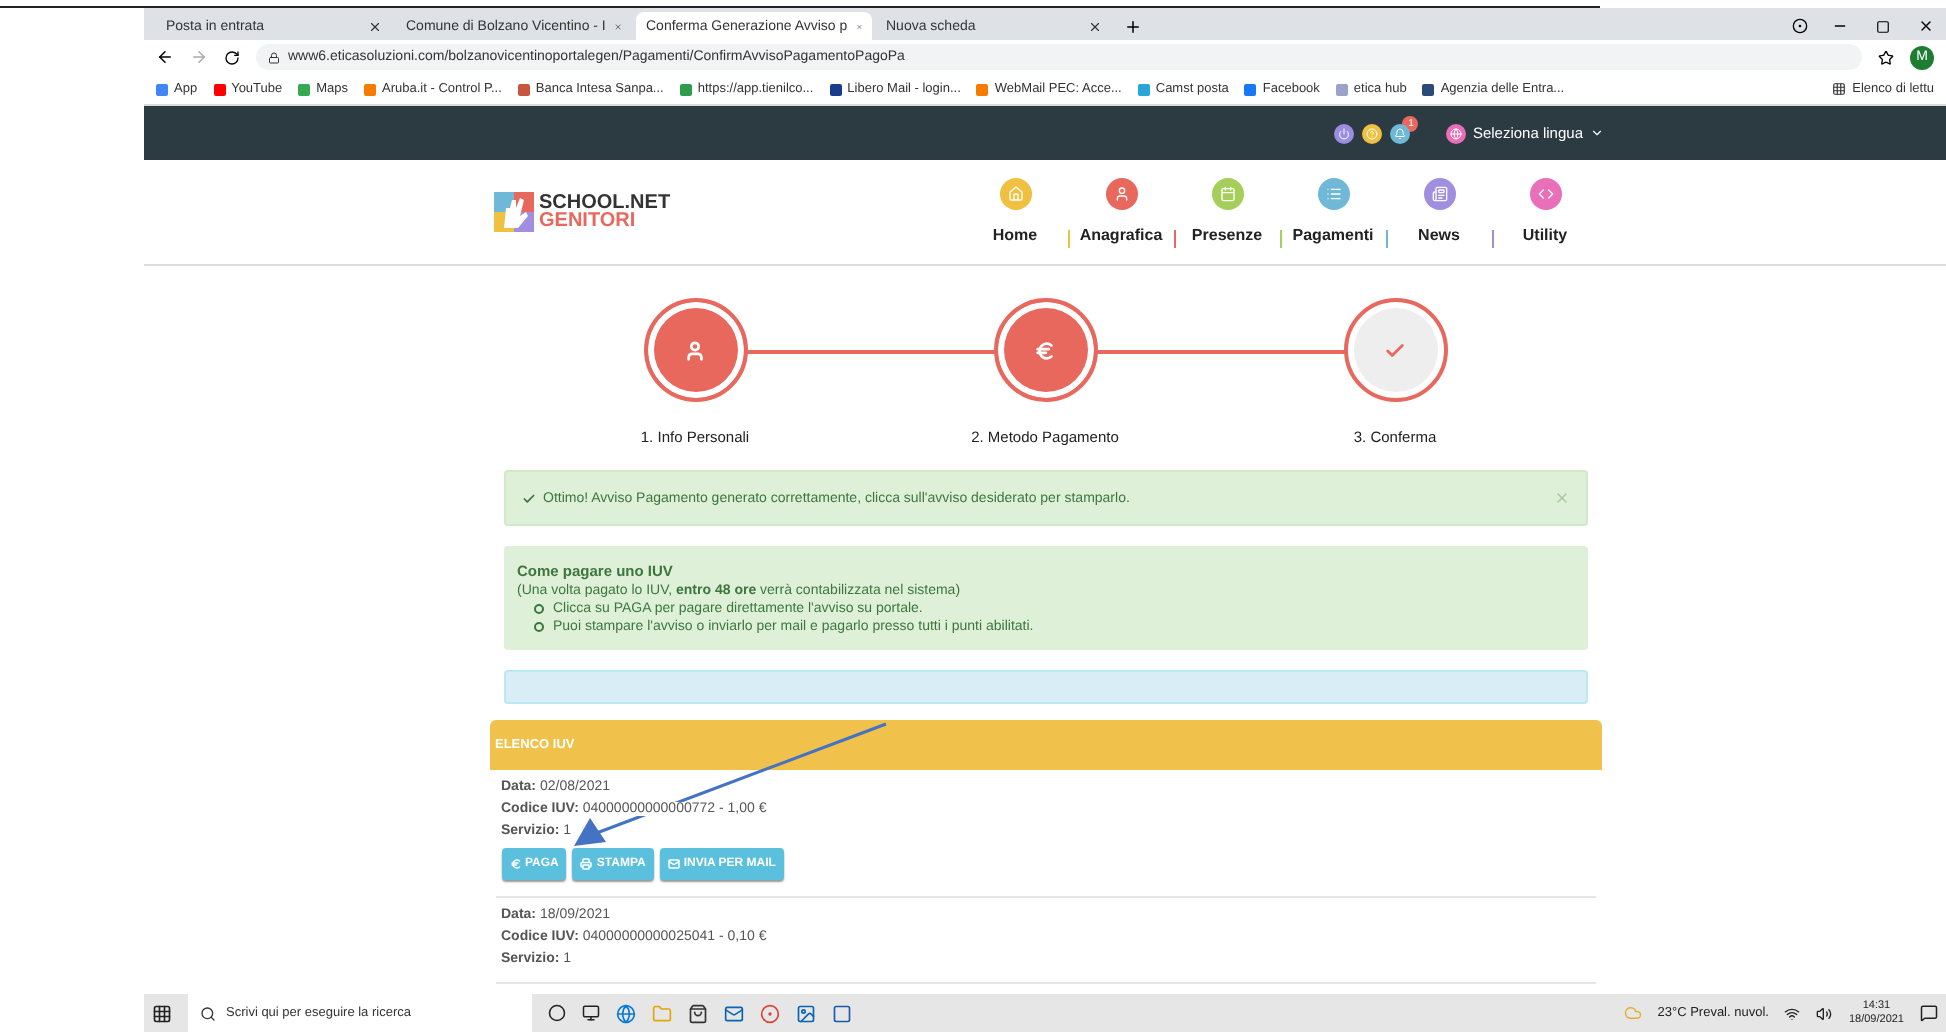 This screenshot has height=1032, width=1946. Describe the element at coordinates (1883, 27) in the screenshot. I see `restore-icon` at that location.